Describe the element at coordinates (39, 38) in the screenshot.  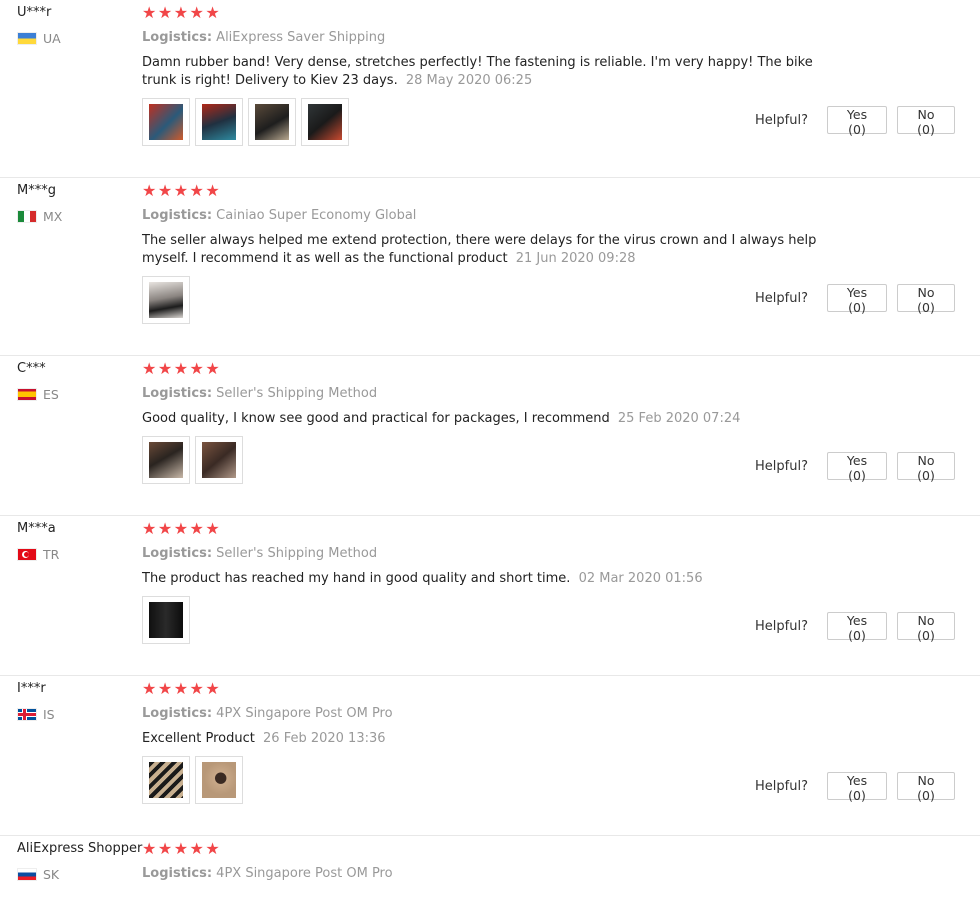
I see `reviewer-country: UA` at that location.